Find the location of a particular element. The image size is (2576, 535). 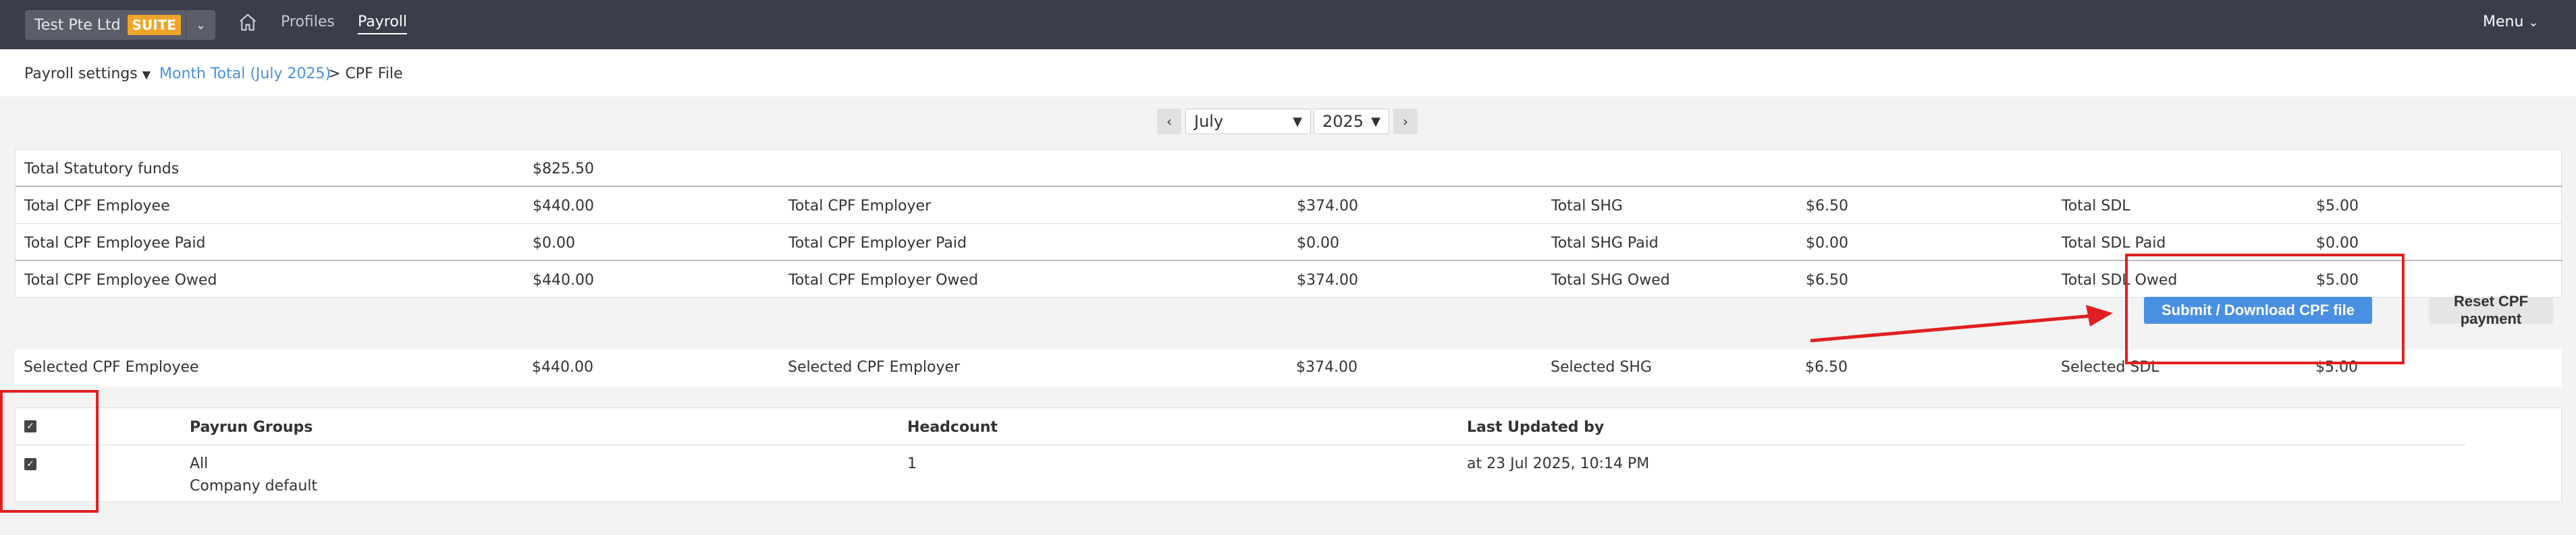

cell: Total SHG Paid is located at coordinates (1605, 244).